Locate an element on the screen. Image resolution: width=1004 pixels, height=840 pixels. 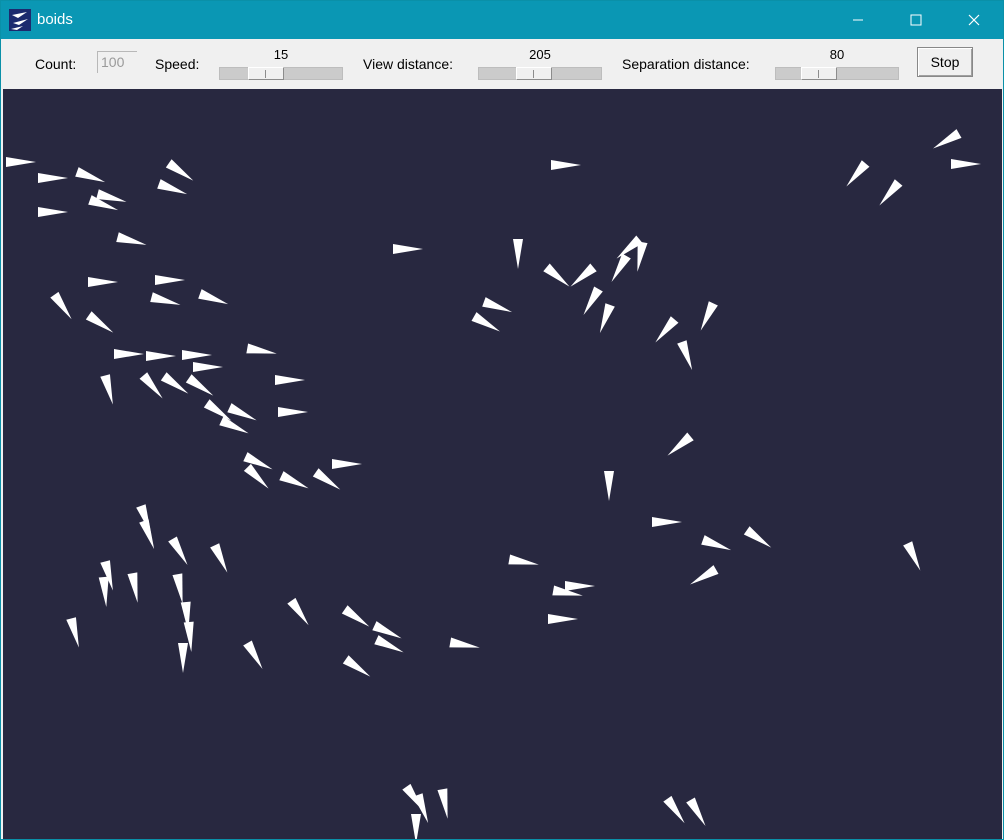
separation-distance-slider: 80 is located at coordinates (837, 64).